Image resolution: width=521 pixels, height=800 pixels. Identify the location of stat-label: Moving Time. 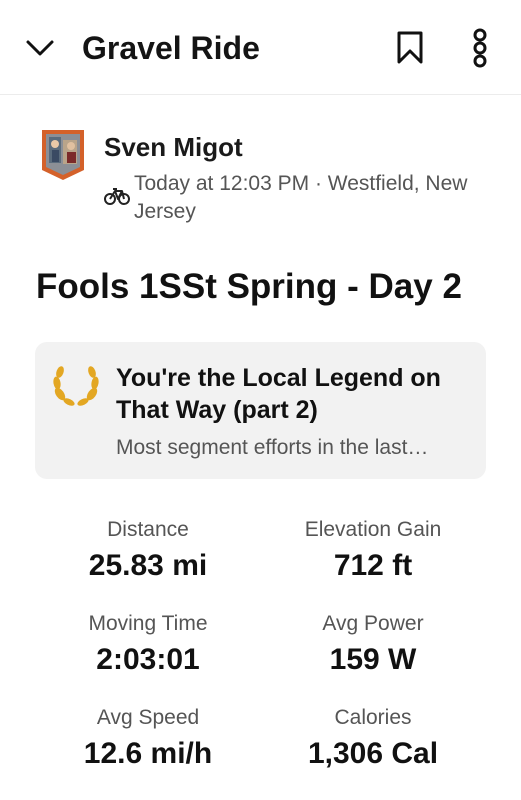
(148, 623).